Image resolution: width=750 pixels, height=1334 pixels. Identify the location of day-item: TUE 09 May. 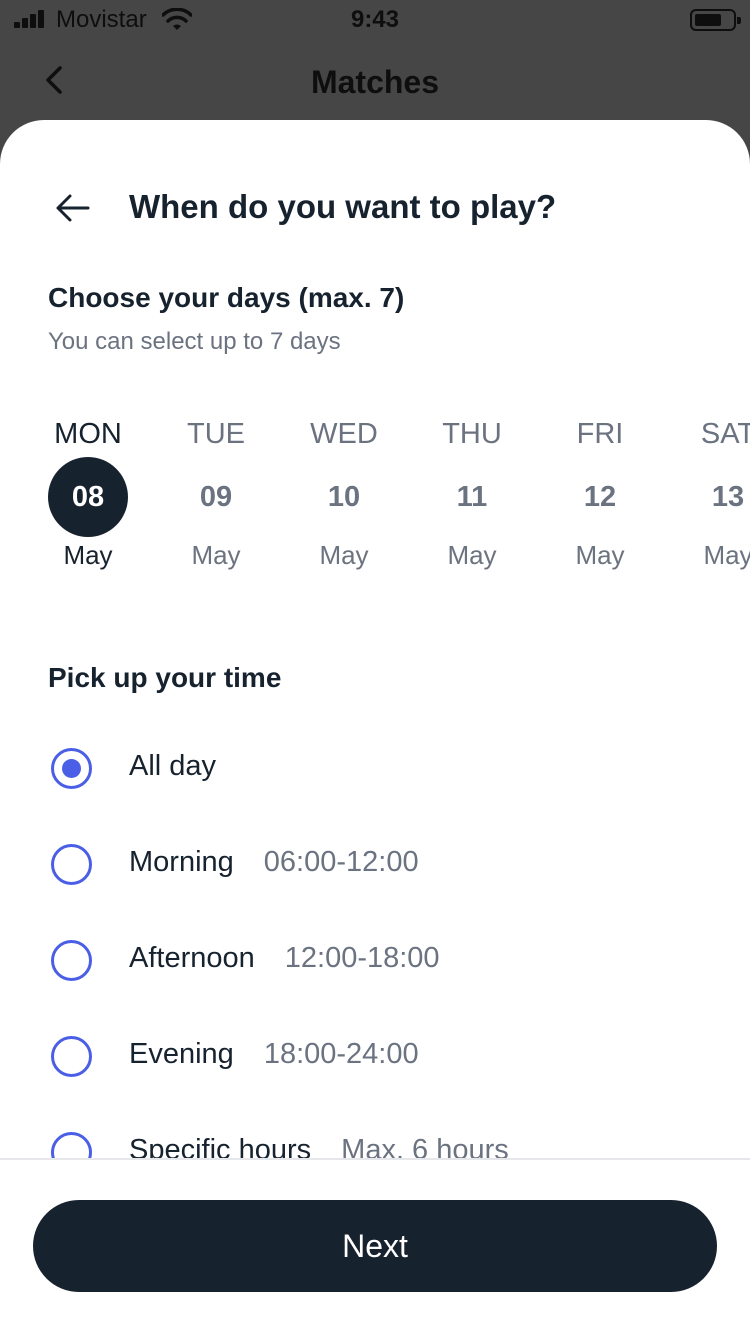
(216, 495).